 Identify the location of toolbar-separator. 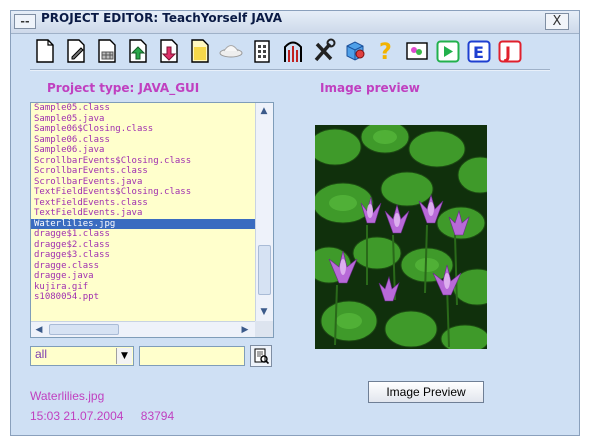
(290, 70).